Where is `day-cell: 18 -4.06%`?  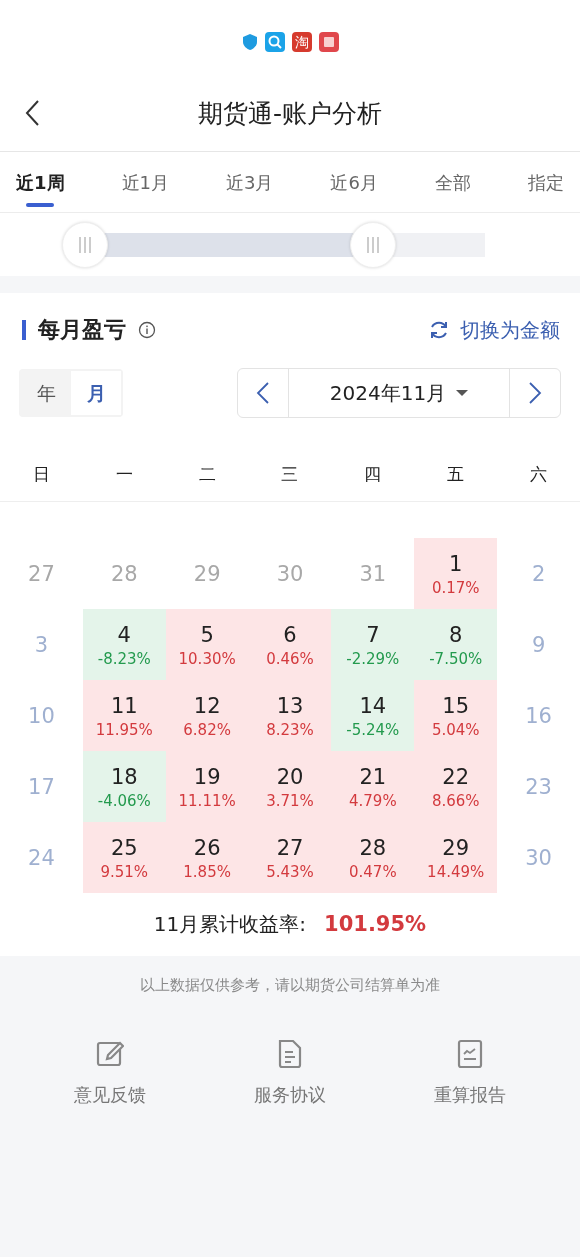
day-cell: 18 -4.06% is located at coordinates (124, 786).